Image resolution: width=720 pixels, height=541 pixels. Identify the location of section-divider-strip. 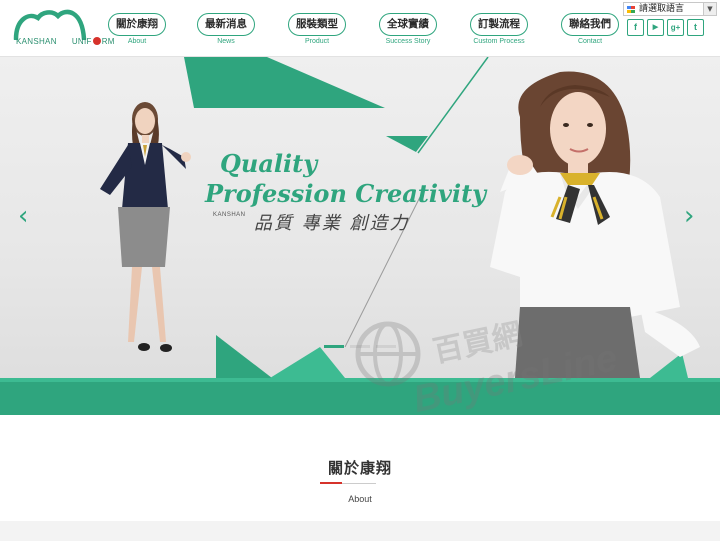
(360, 531).